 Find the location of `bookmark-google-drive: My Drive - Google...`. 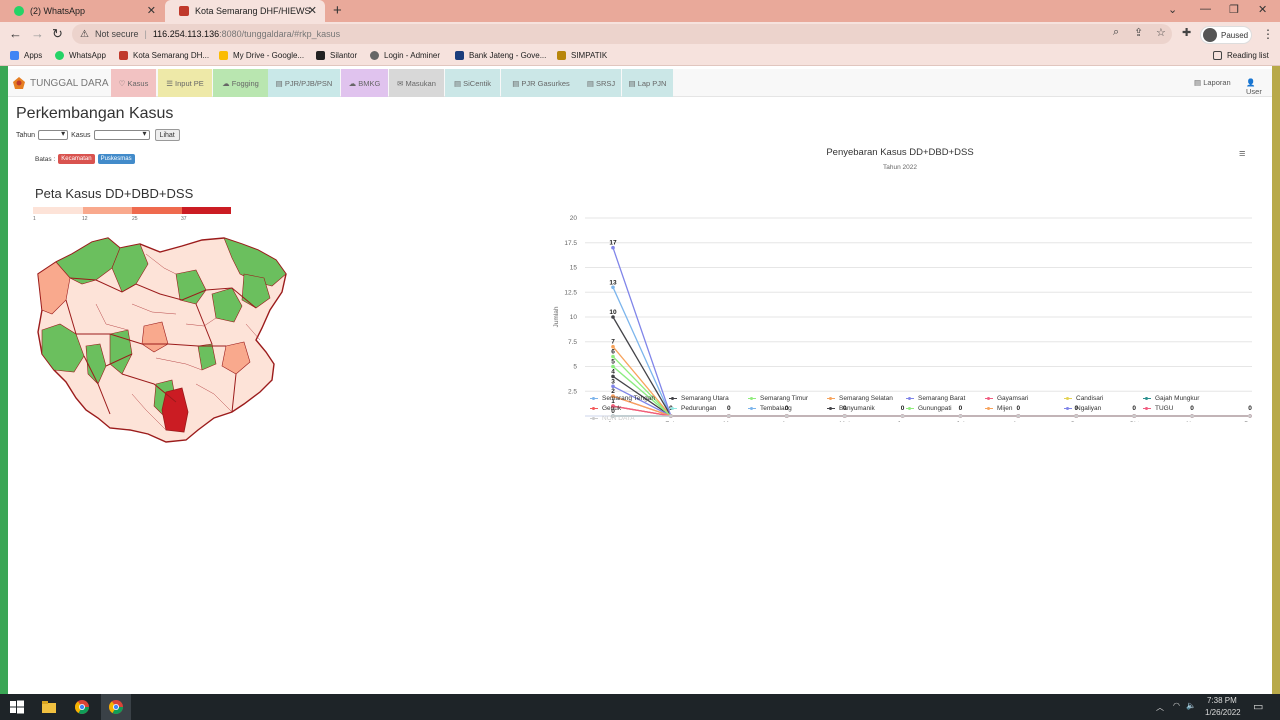

bookmark-google-drive: My Drive - Google... is located at coordinates (261, 55).